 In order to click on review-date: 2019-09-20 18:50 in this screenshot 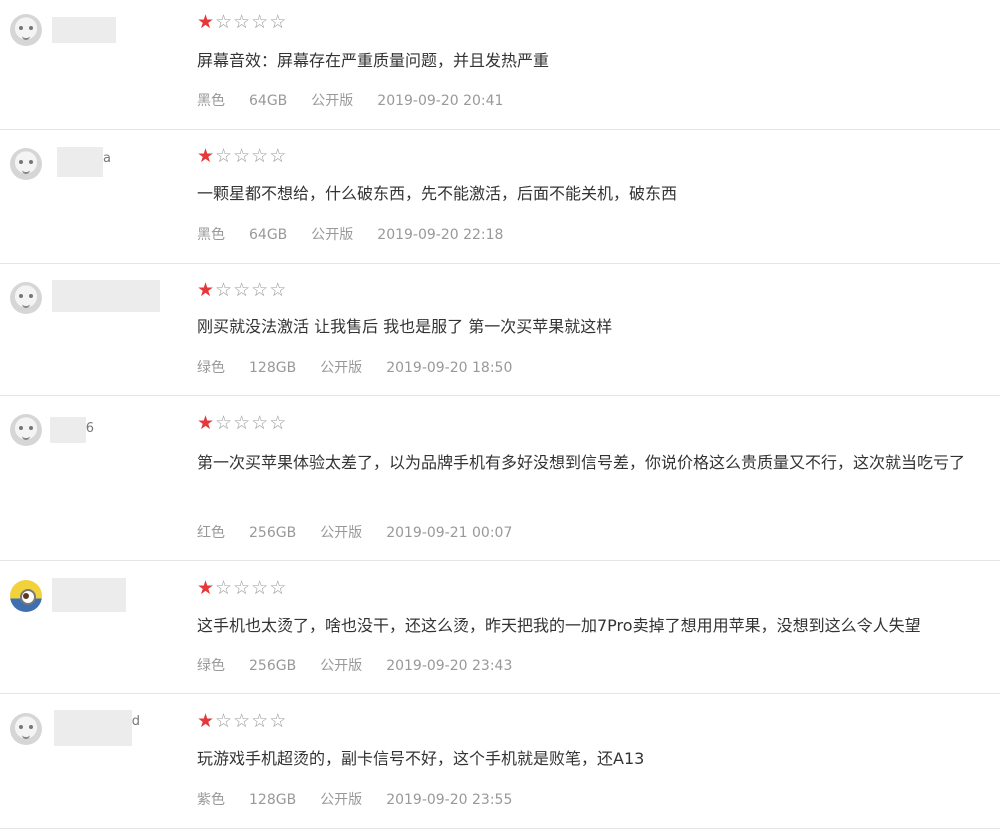, I will do `click(449, 368)`.